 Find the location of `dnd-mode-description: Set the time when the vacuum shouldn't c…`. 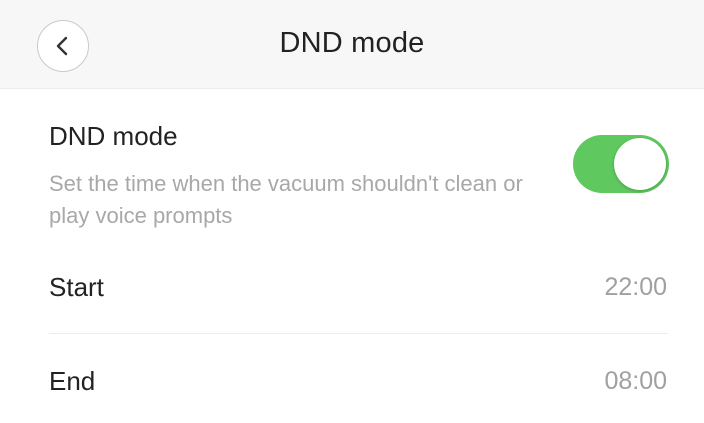

dnd-mode-description: Set the time when the vacuum shouldn't c… is located at coordinates (286, 199).